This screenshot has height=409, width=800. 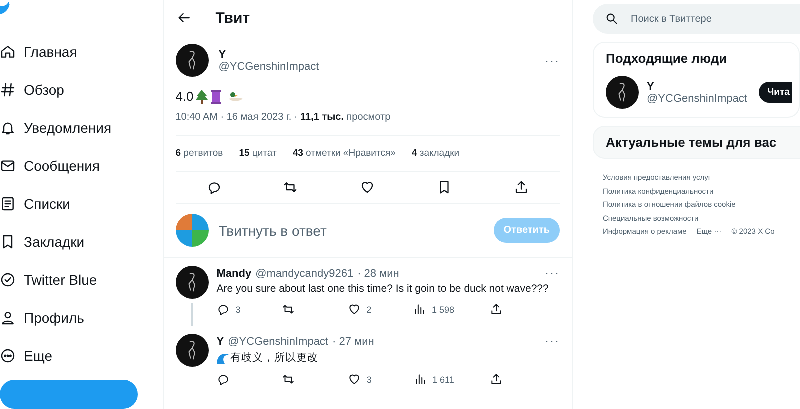 What do you see at coordinates (368, 124) in the screenshot?
I see `tweet-meta: 10:40 AM · 16 мая 2023 г. · 11,1 тыс. просмотр` at bounding box center [368, 124].